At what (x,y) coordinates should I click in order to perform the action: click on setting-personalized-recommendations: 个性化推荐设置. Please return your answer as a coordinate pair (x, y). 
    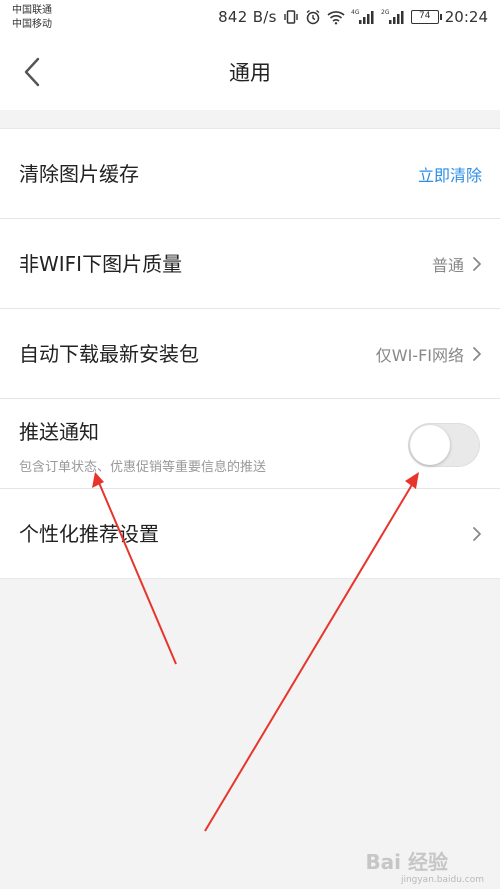
    Looking at the image, I should click on (250, 534).